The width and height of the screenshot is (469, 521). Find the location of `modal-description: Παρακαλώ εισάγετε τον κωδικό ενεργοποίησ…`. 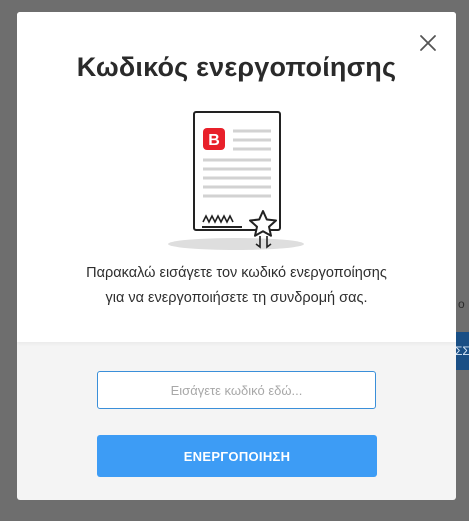

modal-description: Παρακαλώ εισάγετε τον κωδικό ενεργοποίησ… is located at coordinates (236, 286).